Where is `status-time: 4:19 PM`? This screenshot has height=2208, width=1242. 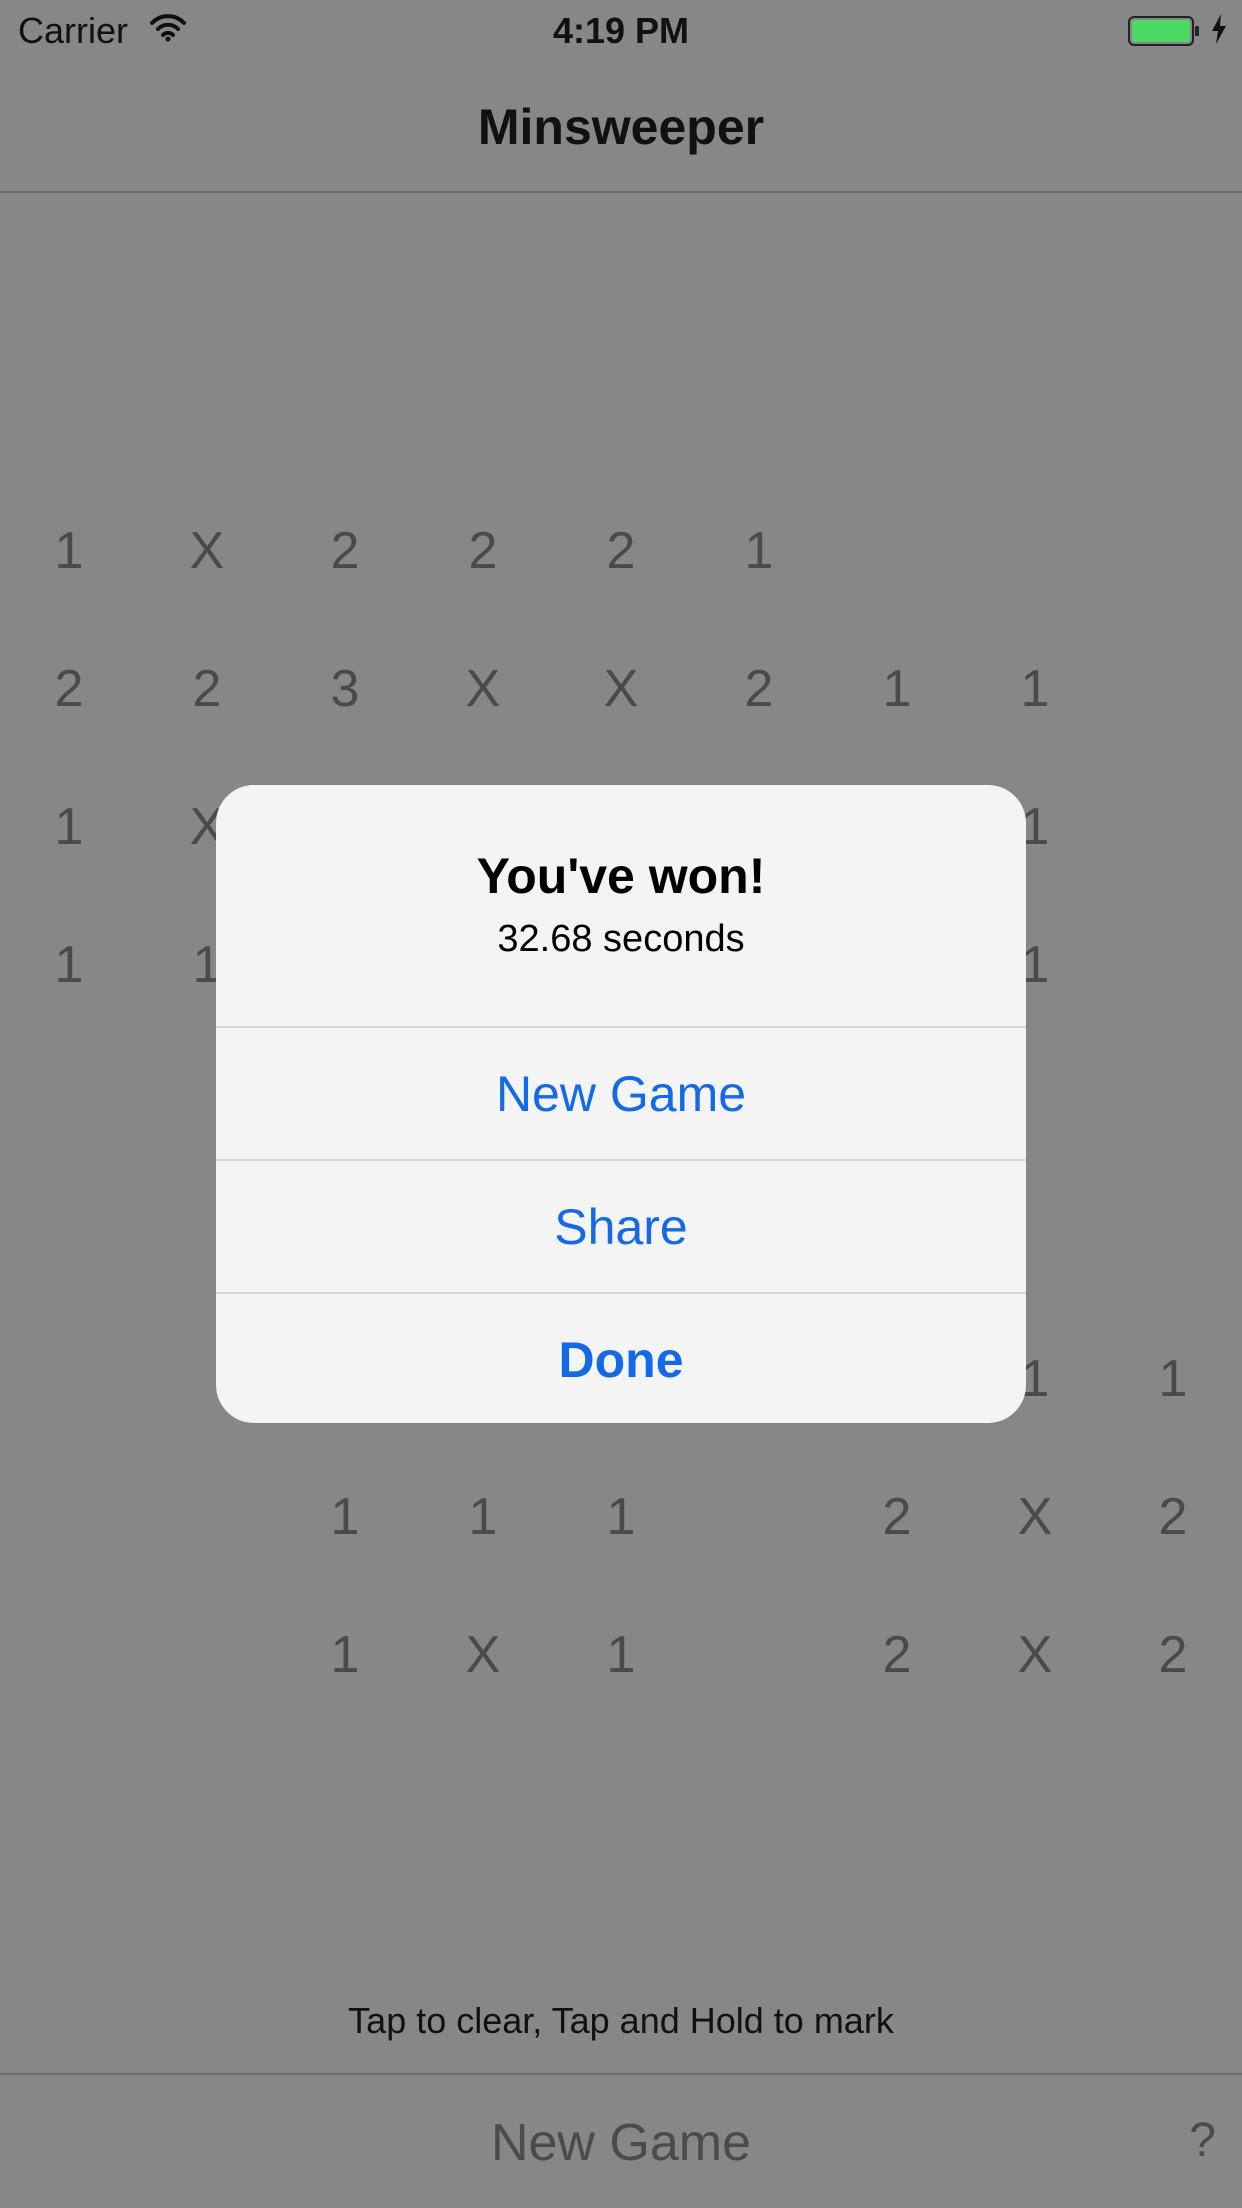
status-time: 4:19 PM is located at coordinates (621, 30).